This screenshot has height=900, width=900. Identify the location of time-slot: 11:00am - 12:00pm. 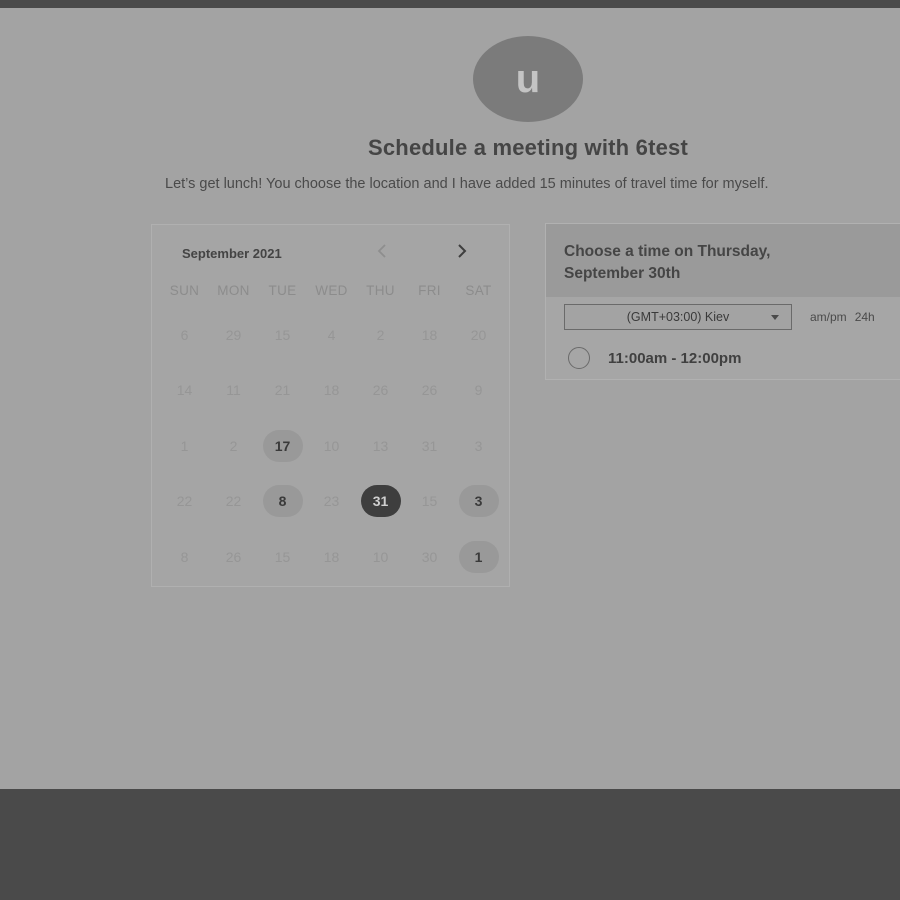
(654, 358).